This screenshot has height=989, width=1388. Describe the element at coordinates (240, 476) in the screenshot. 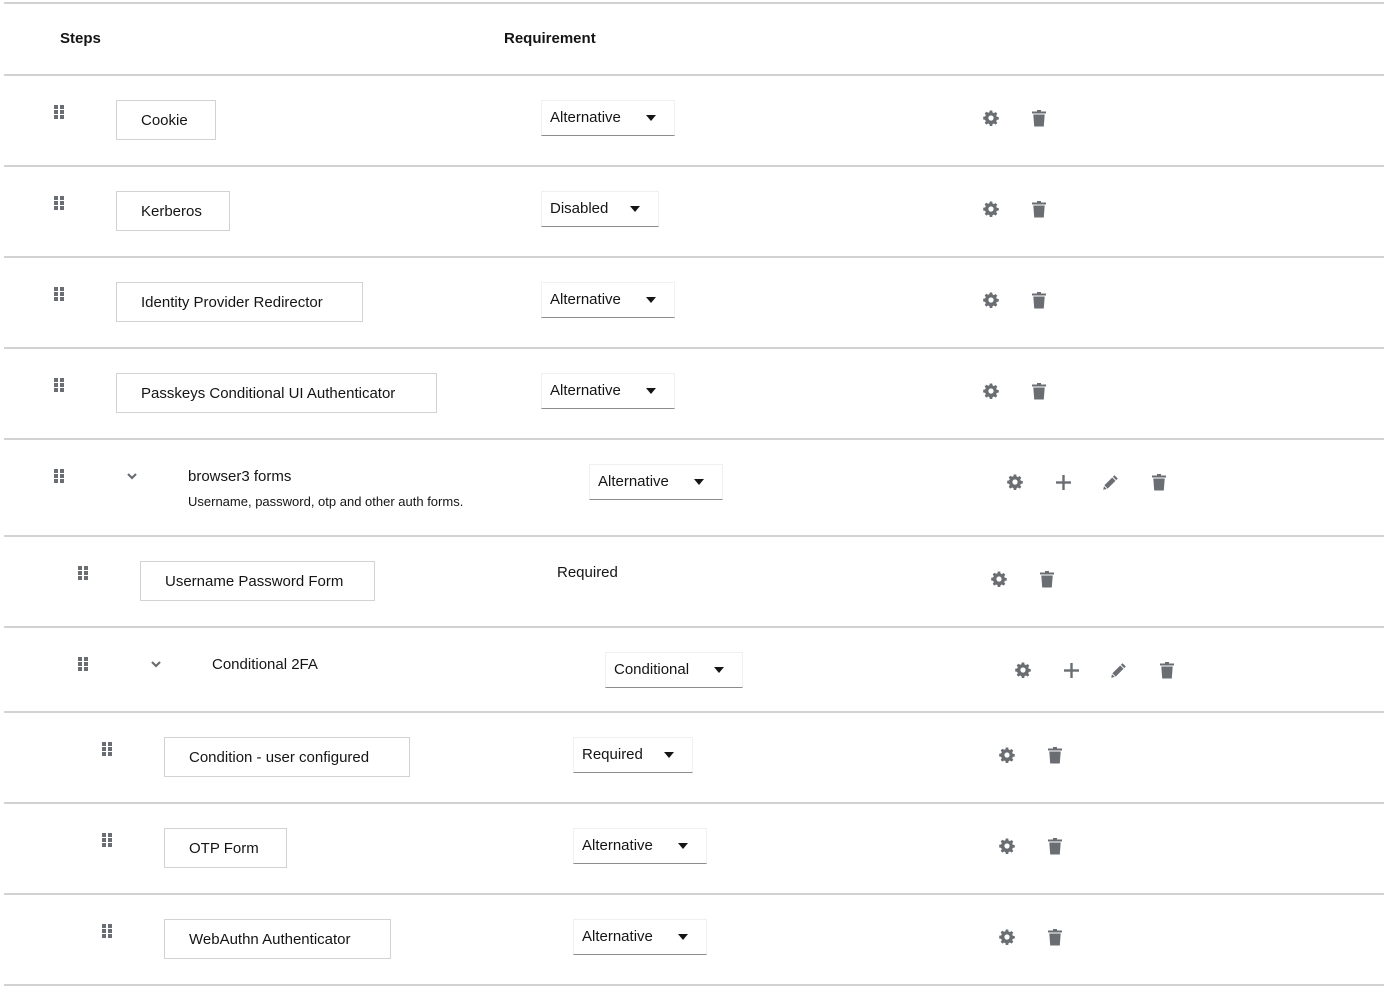

I see `subflow-title: browser3 forms` at that location.